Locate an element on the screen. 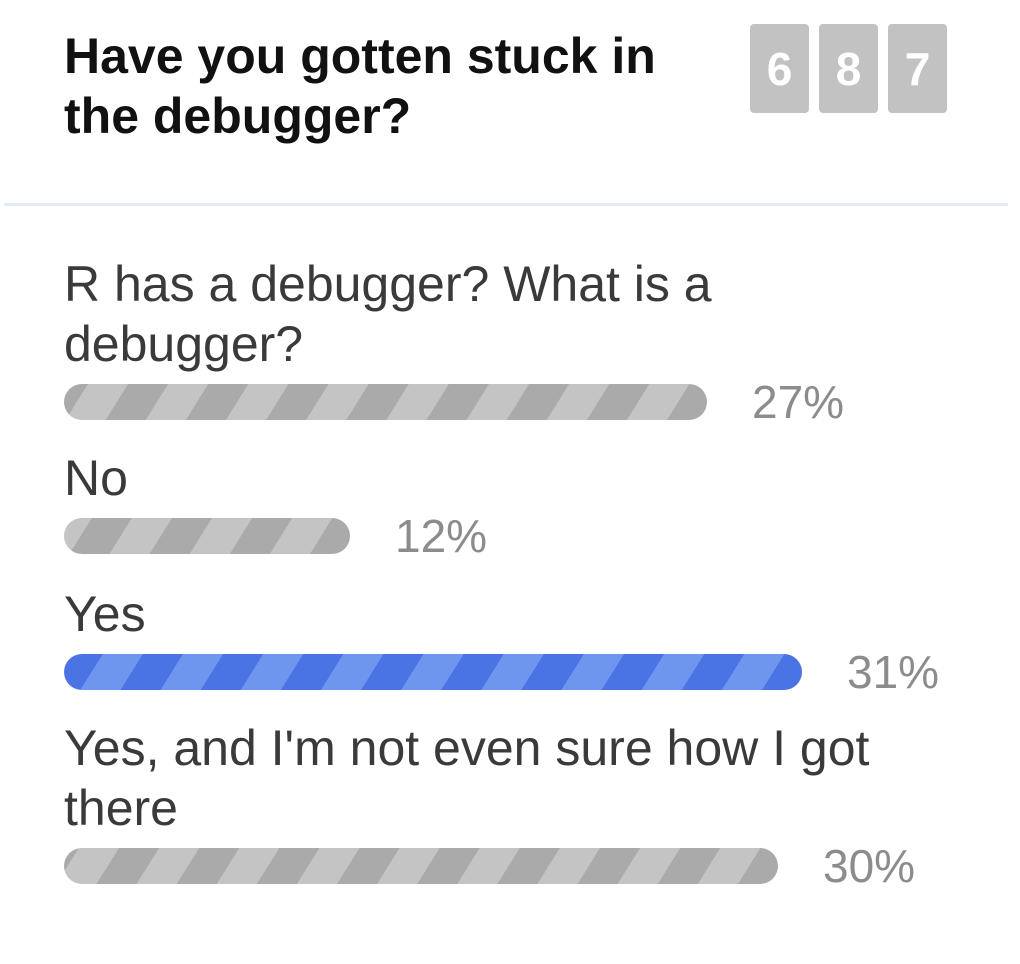  poll-option-percent: 12% is located at coordinates (441, 536).